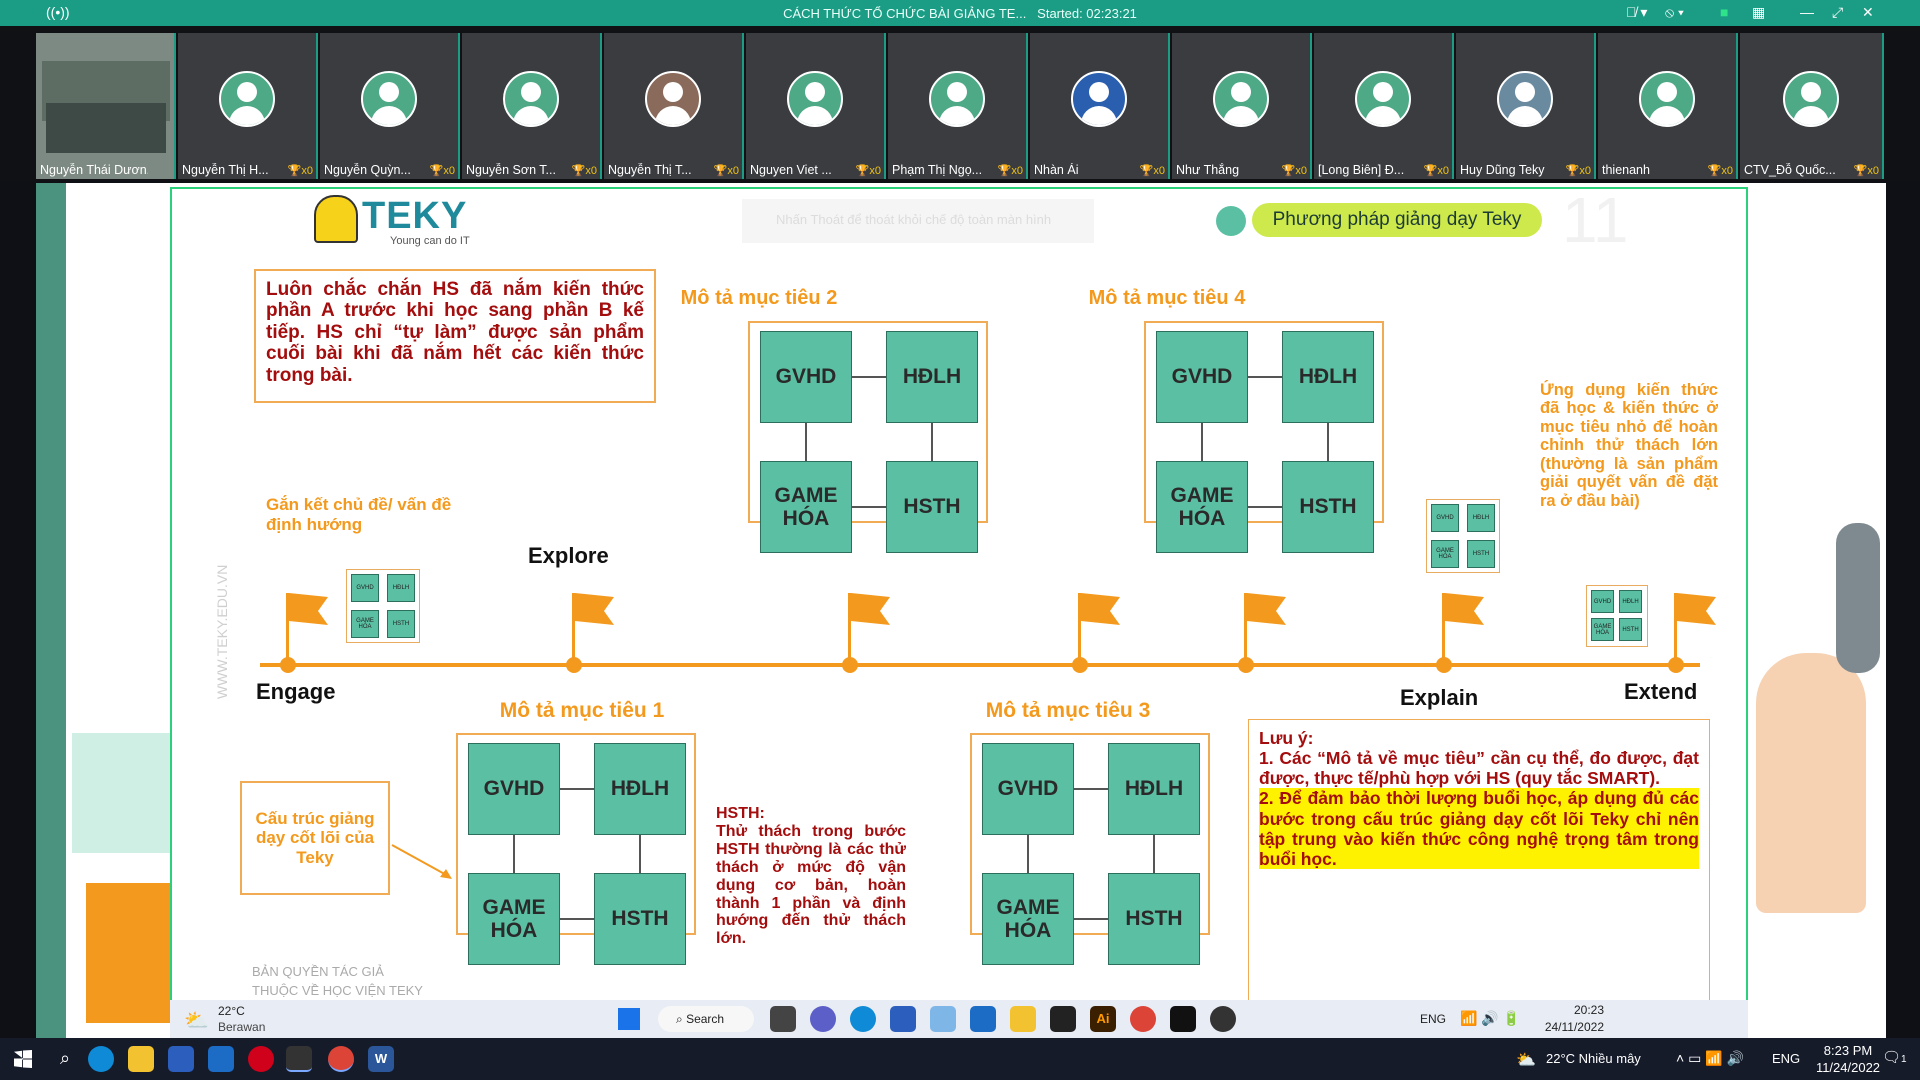 Image resolution: width=1920 pixels, height=1080 pixels. What do you see at coordinates (582, 710) in the screenshot?
I see `goal-1-title: Mô tả mục tiêu 1` at bounding box center [582, 710].